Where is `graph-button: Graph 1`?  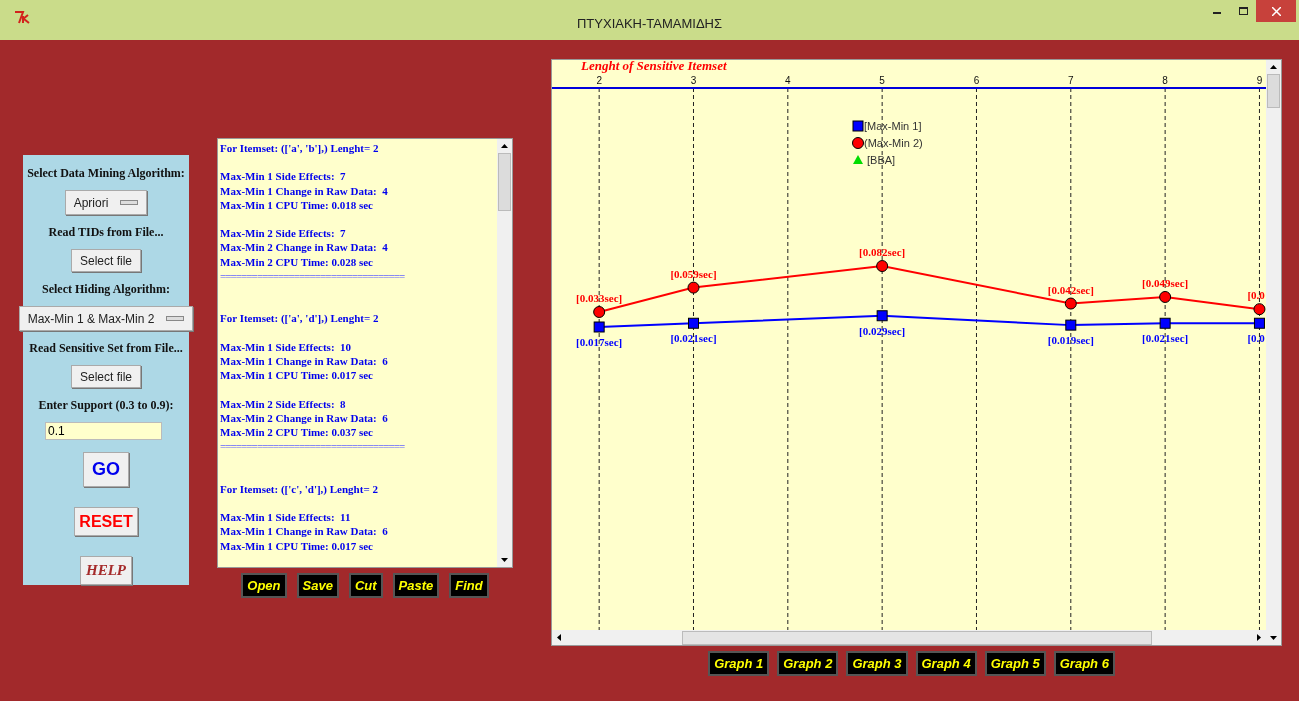
graph-button: Graph 1 is located at coordinates (739, 663).